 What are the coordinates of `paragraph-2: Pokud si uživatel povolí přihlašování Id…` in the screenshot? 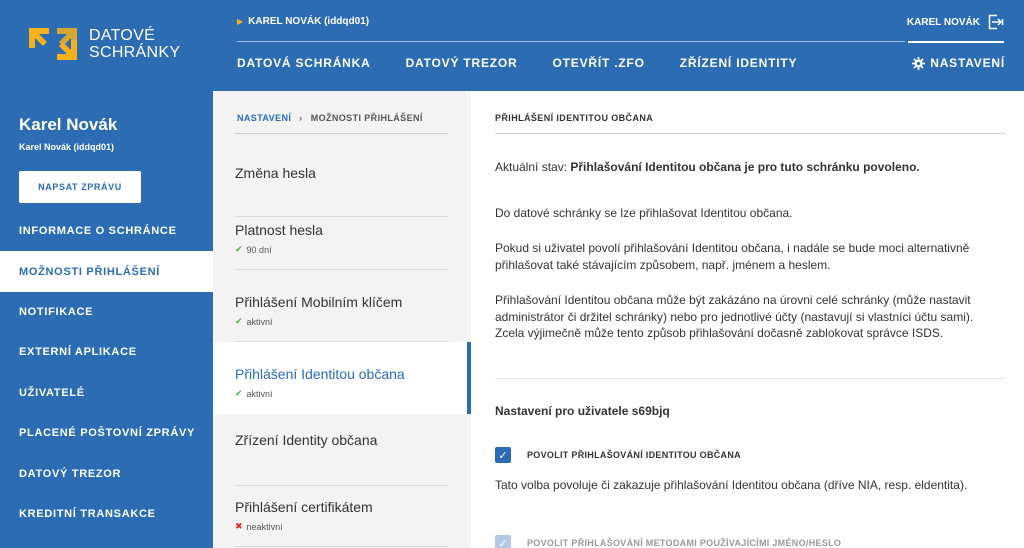 It's located at (732, 256).